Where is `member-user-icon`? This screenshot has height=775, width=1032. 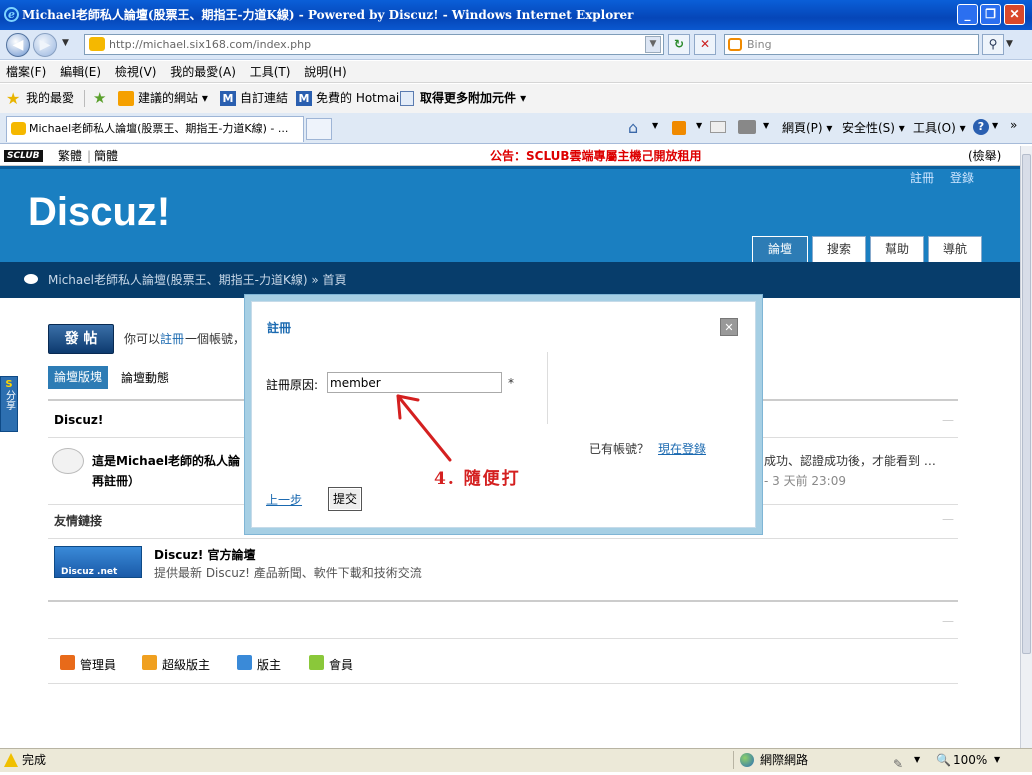 member-user-icon is located at coordinates (316, 662).